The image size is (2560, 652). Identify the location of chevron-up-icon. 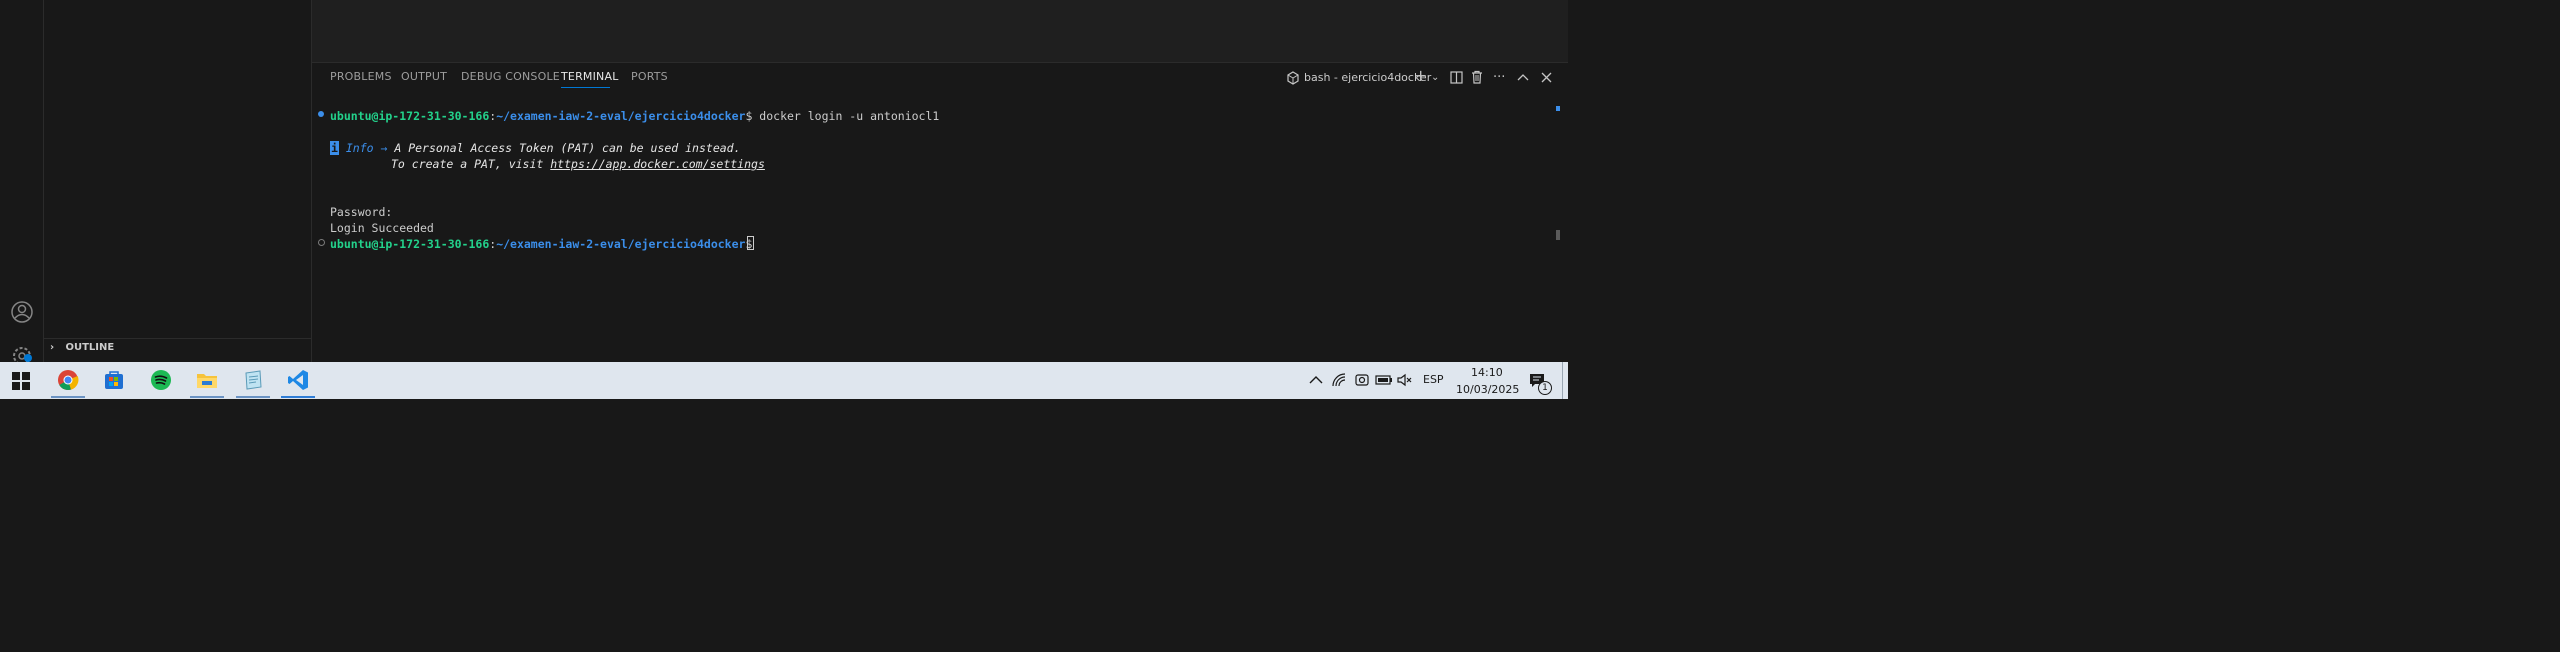
(1316, 380).